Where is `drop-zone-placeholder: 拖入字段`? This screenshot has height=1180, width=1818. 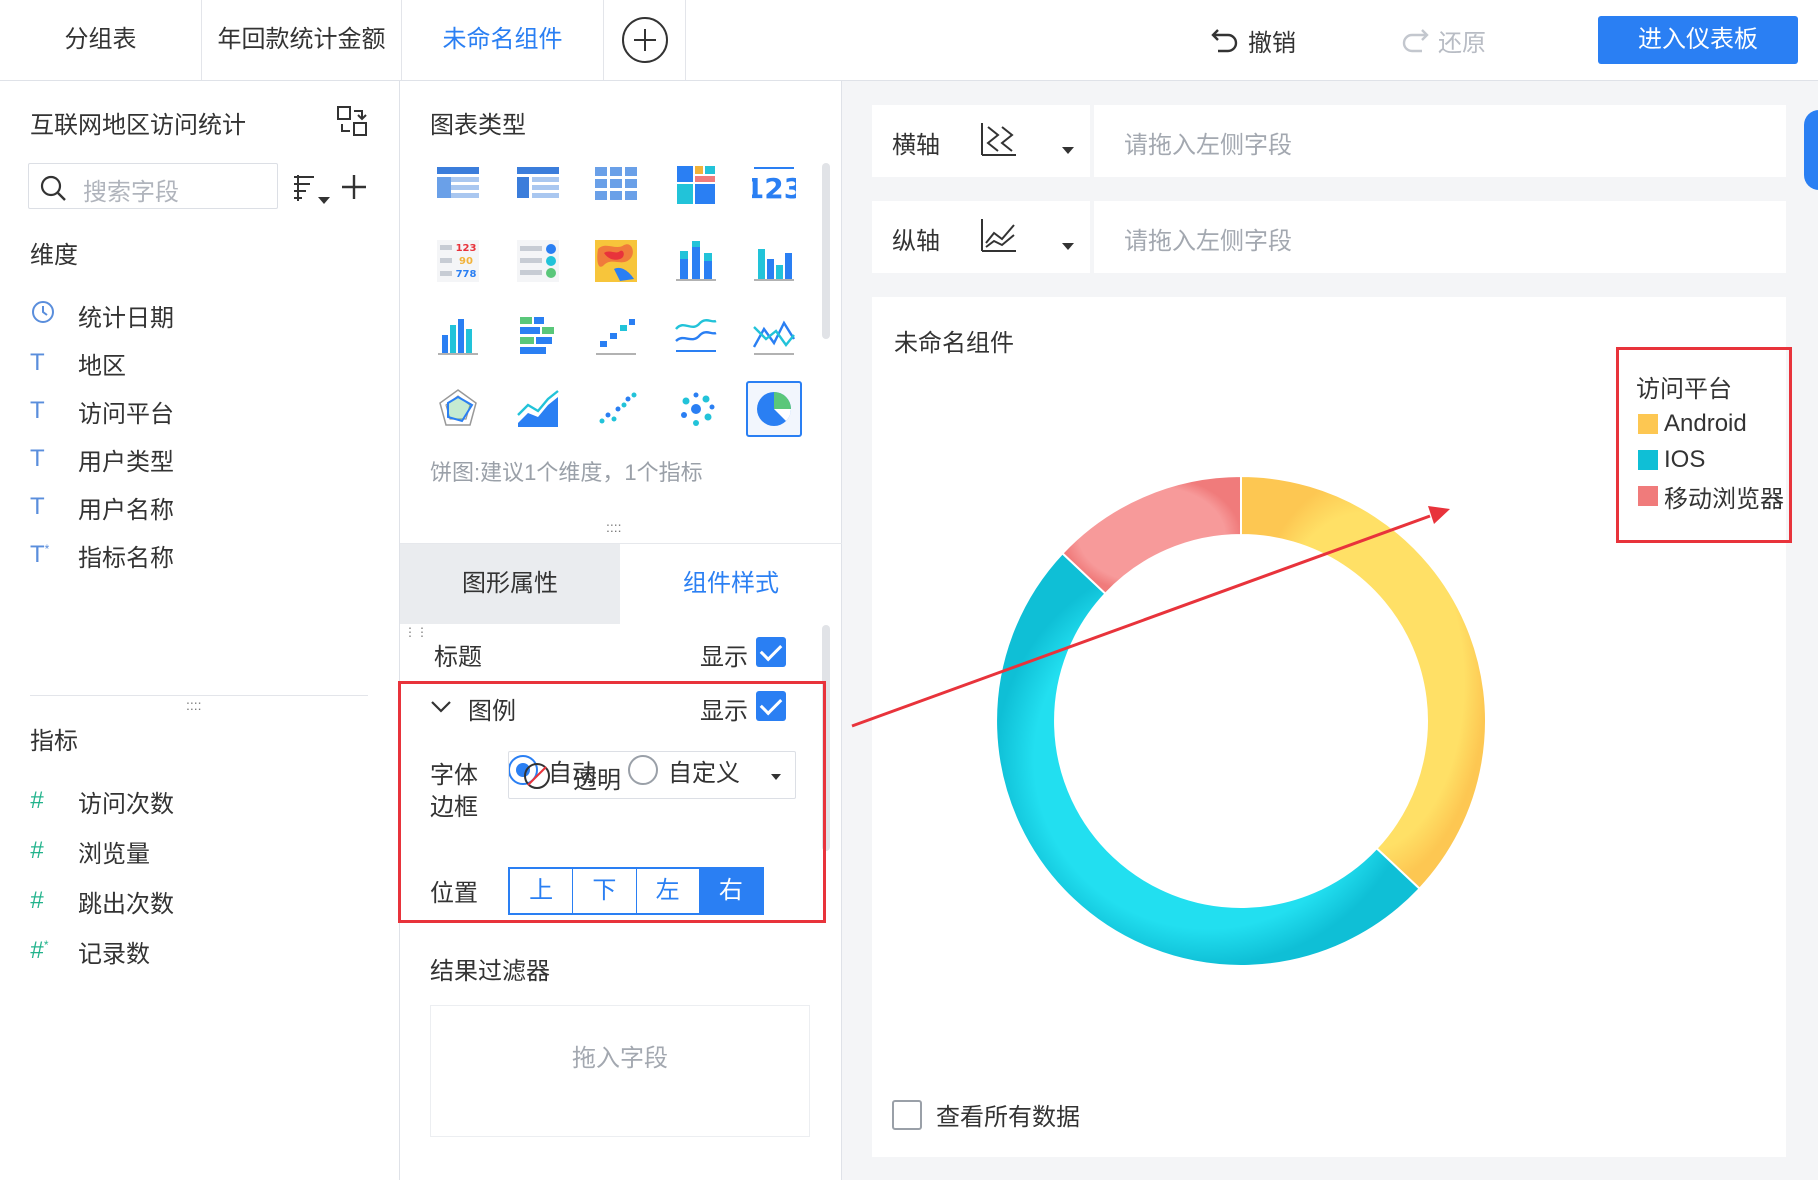
drop-zone-placeholder: 拖入字段 is located at coordinates (620, 1058).